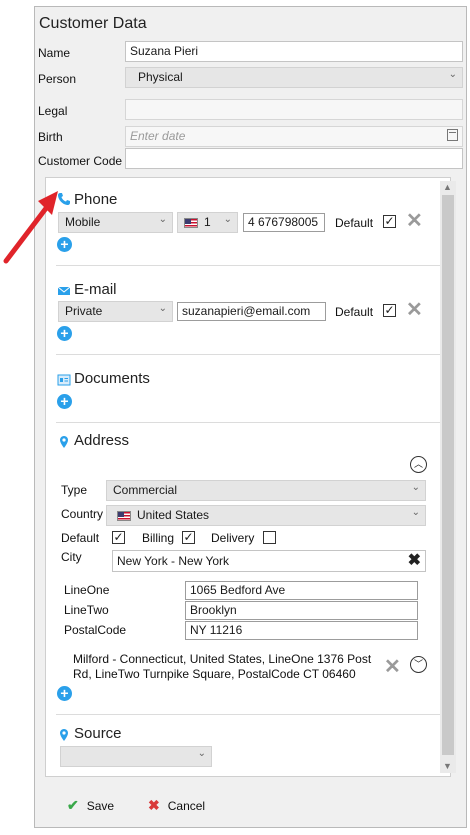  I want to click on legal-label: Legal, so click(53, 111).